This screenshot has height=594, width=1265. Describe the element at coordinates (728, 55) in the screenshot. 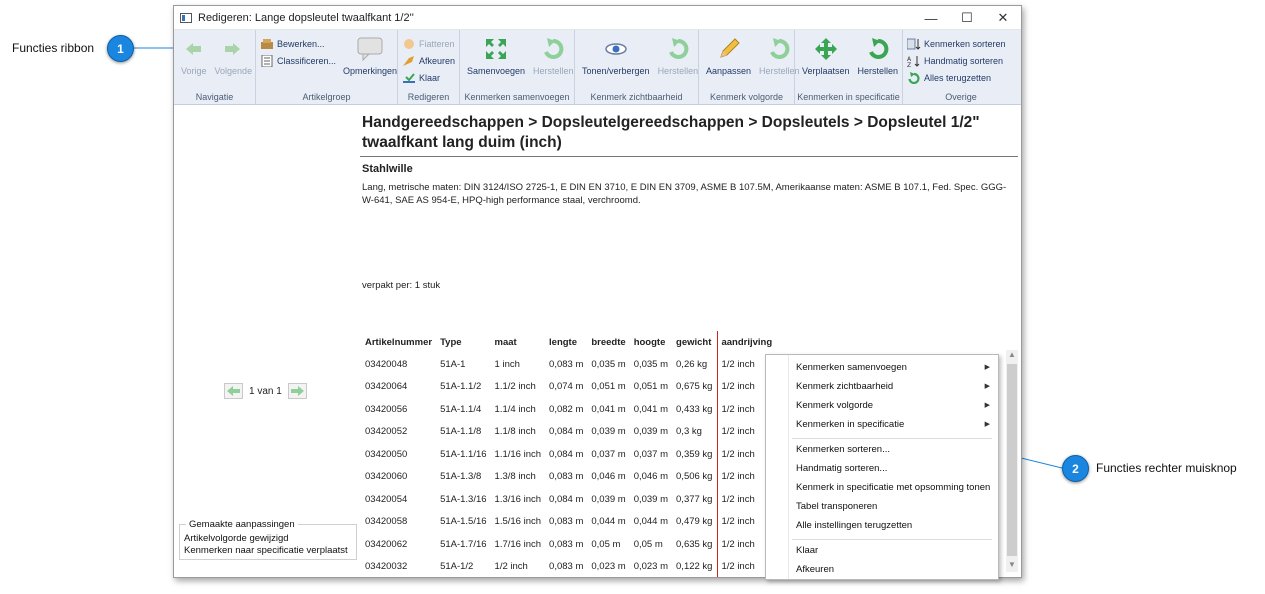

I see `aanpassen-button: Aanpassen` at that location.